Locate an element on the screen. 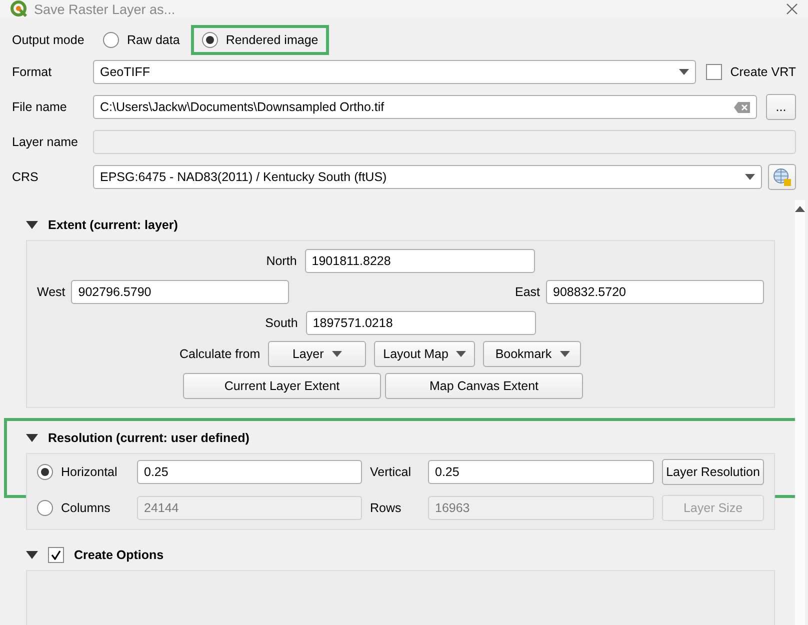 This screenshot has height=625, width=808. north-label: North is located at coordinates (281, 261).